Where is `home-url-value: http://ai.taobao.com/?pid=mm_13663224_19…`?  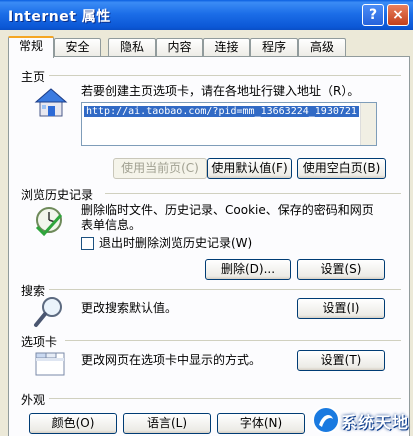 home-url-value: http://ai.taobao.com/?pid=mm_13663224_19… is located at coordinates (221, 111).